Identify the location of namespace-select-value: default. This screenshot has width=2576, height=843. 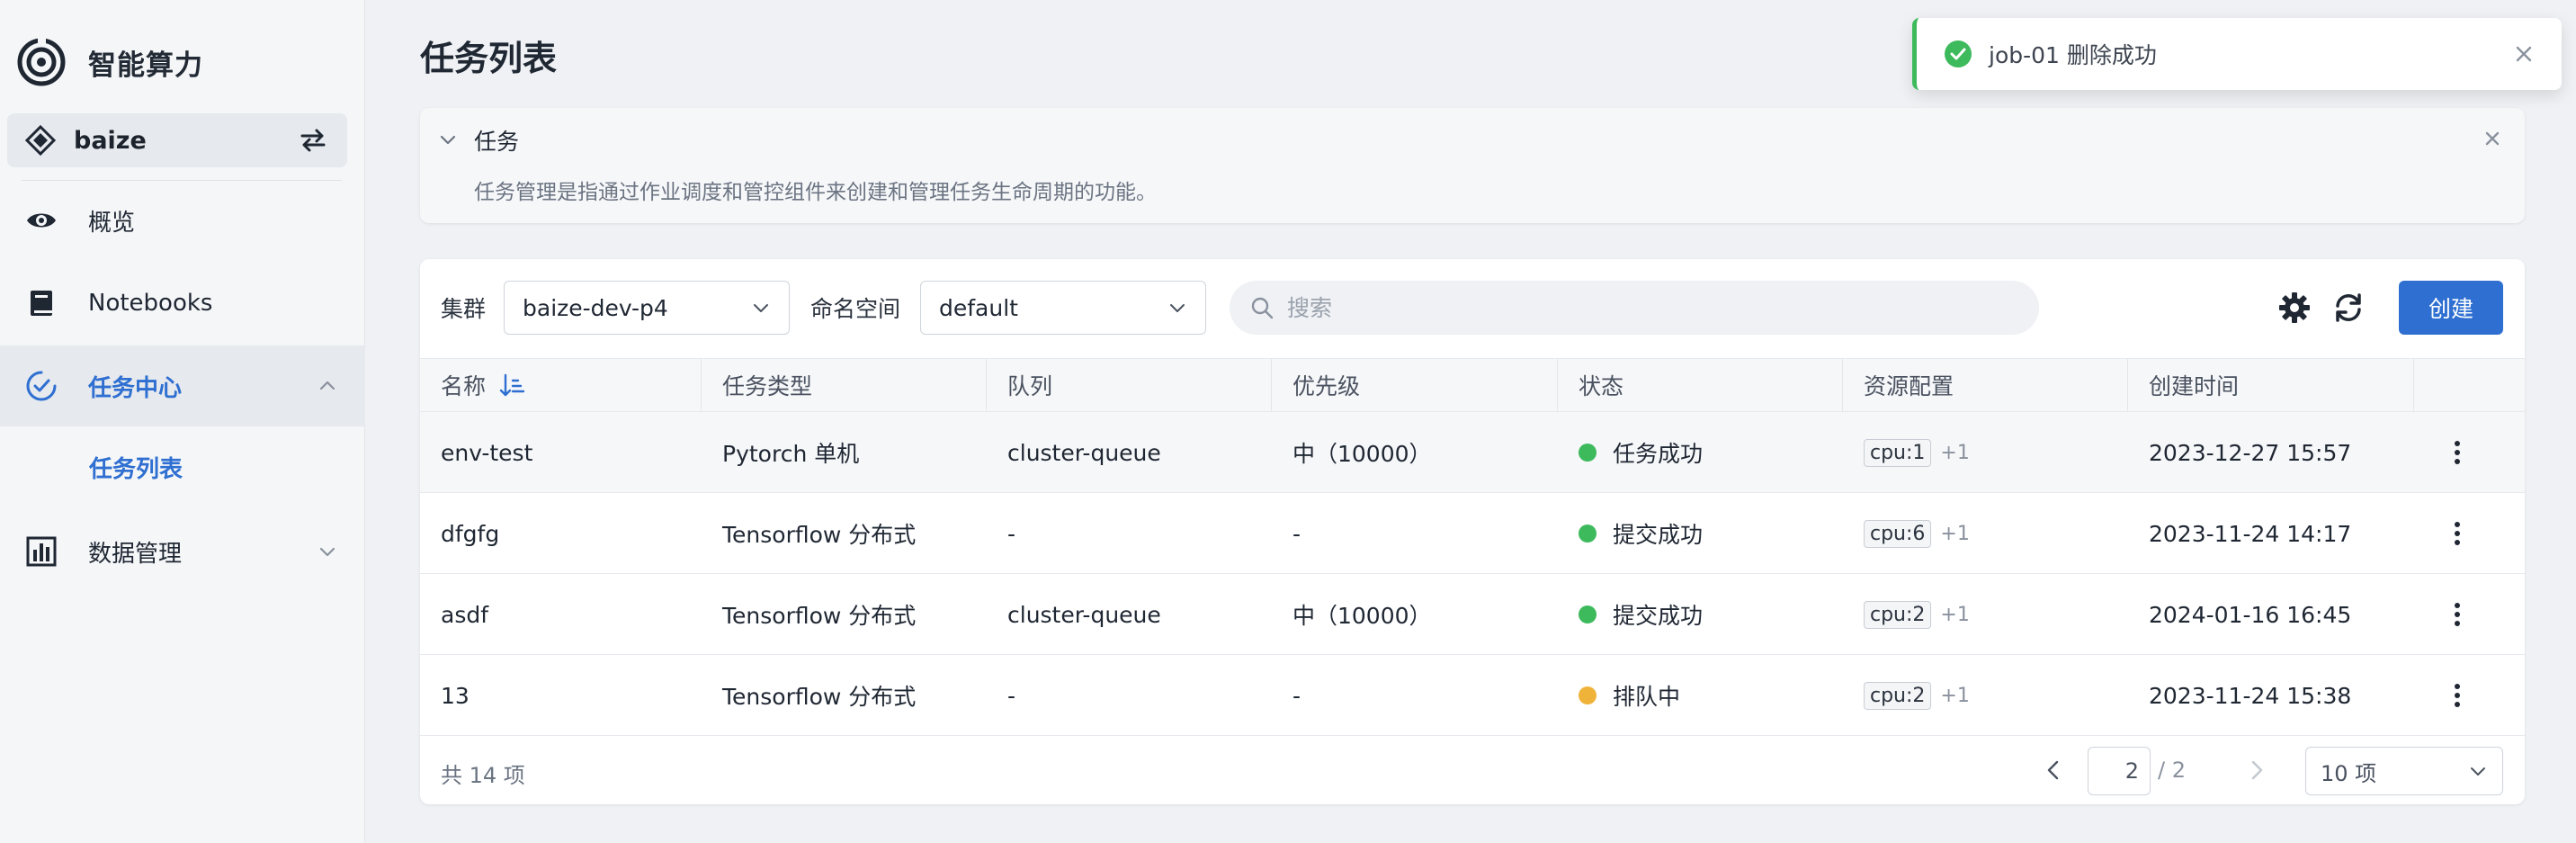
(978, 307).